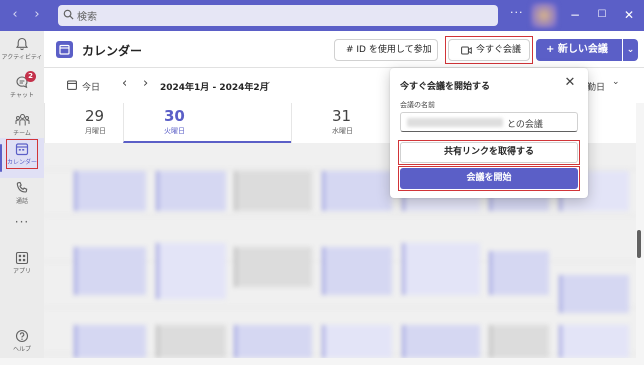 This screenshot has height=365, width=644. I want to click on blurred-name, so click(455, 122).